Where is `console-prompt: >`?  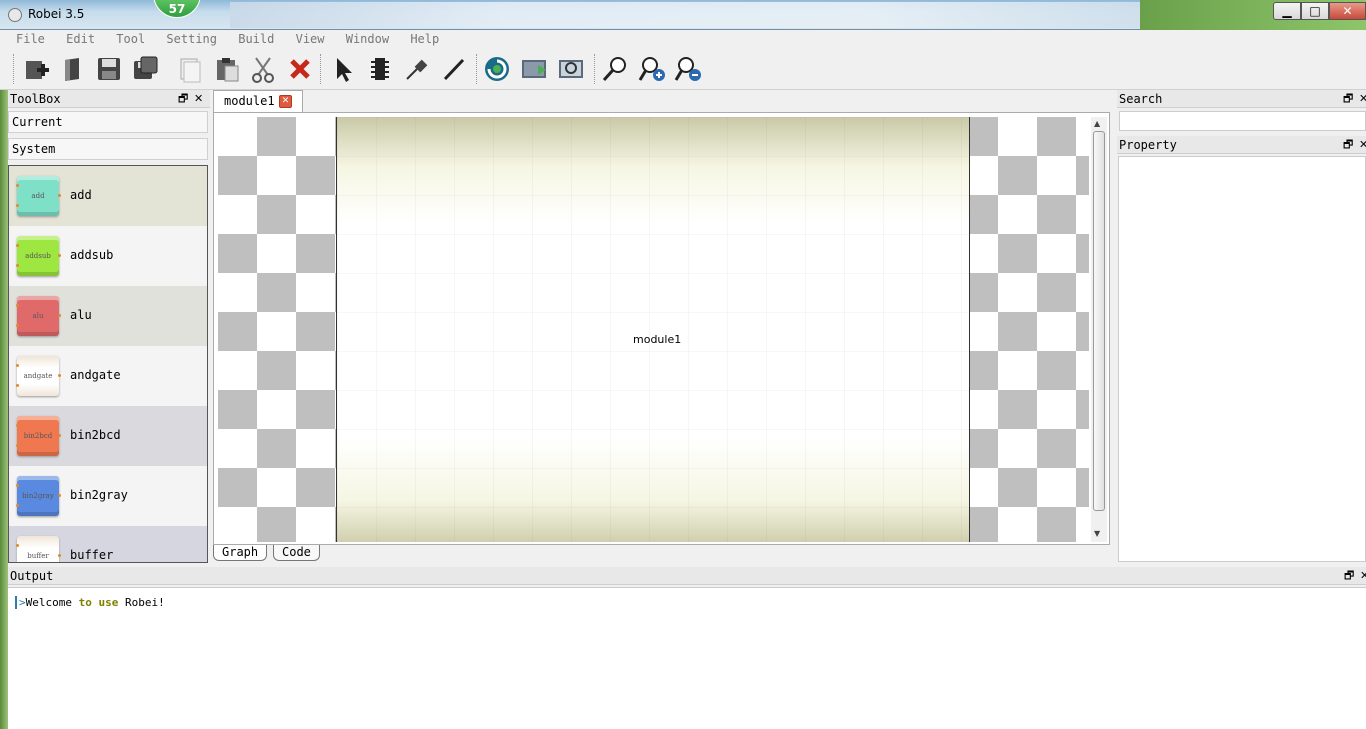 console-prompt: > is located at coordinates (22, 602).